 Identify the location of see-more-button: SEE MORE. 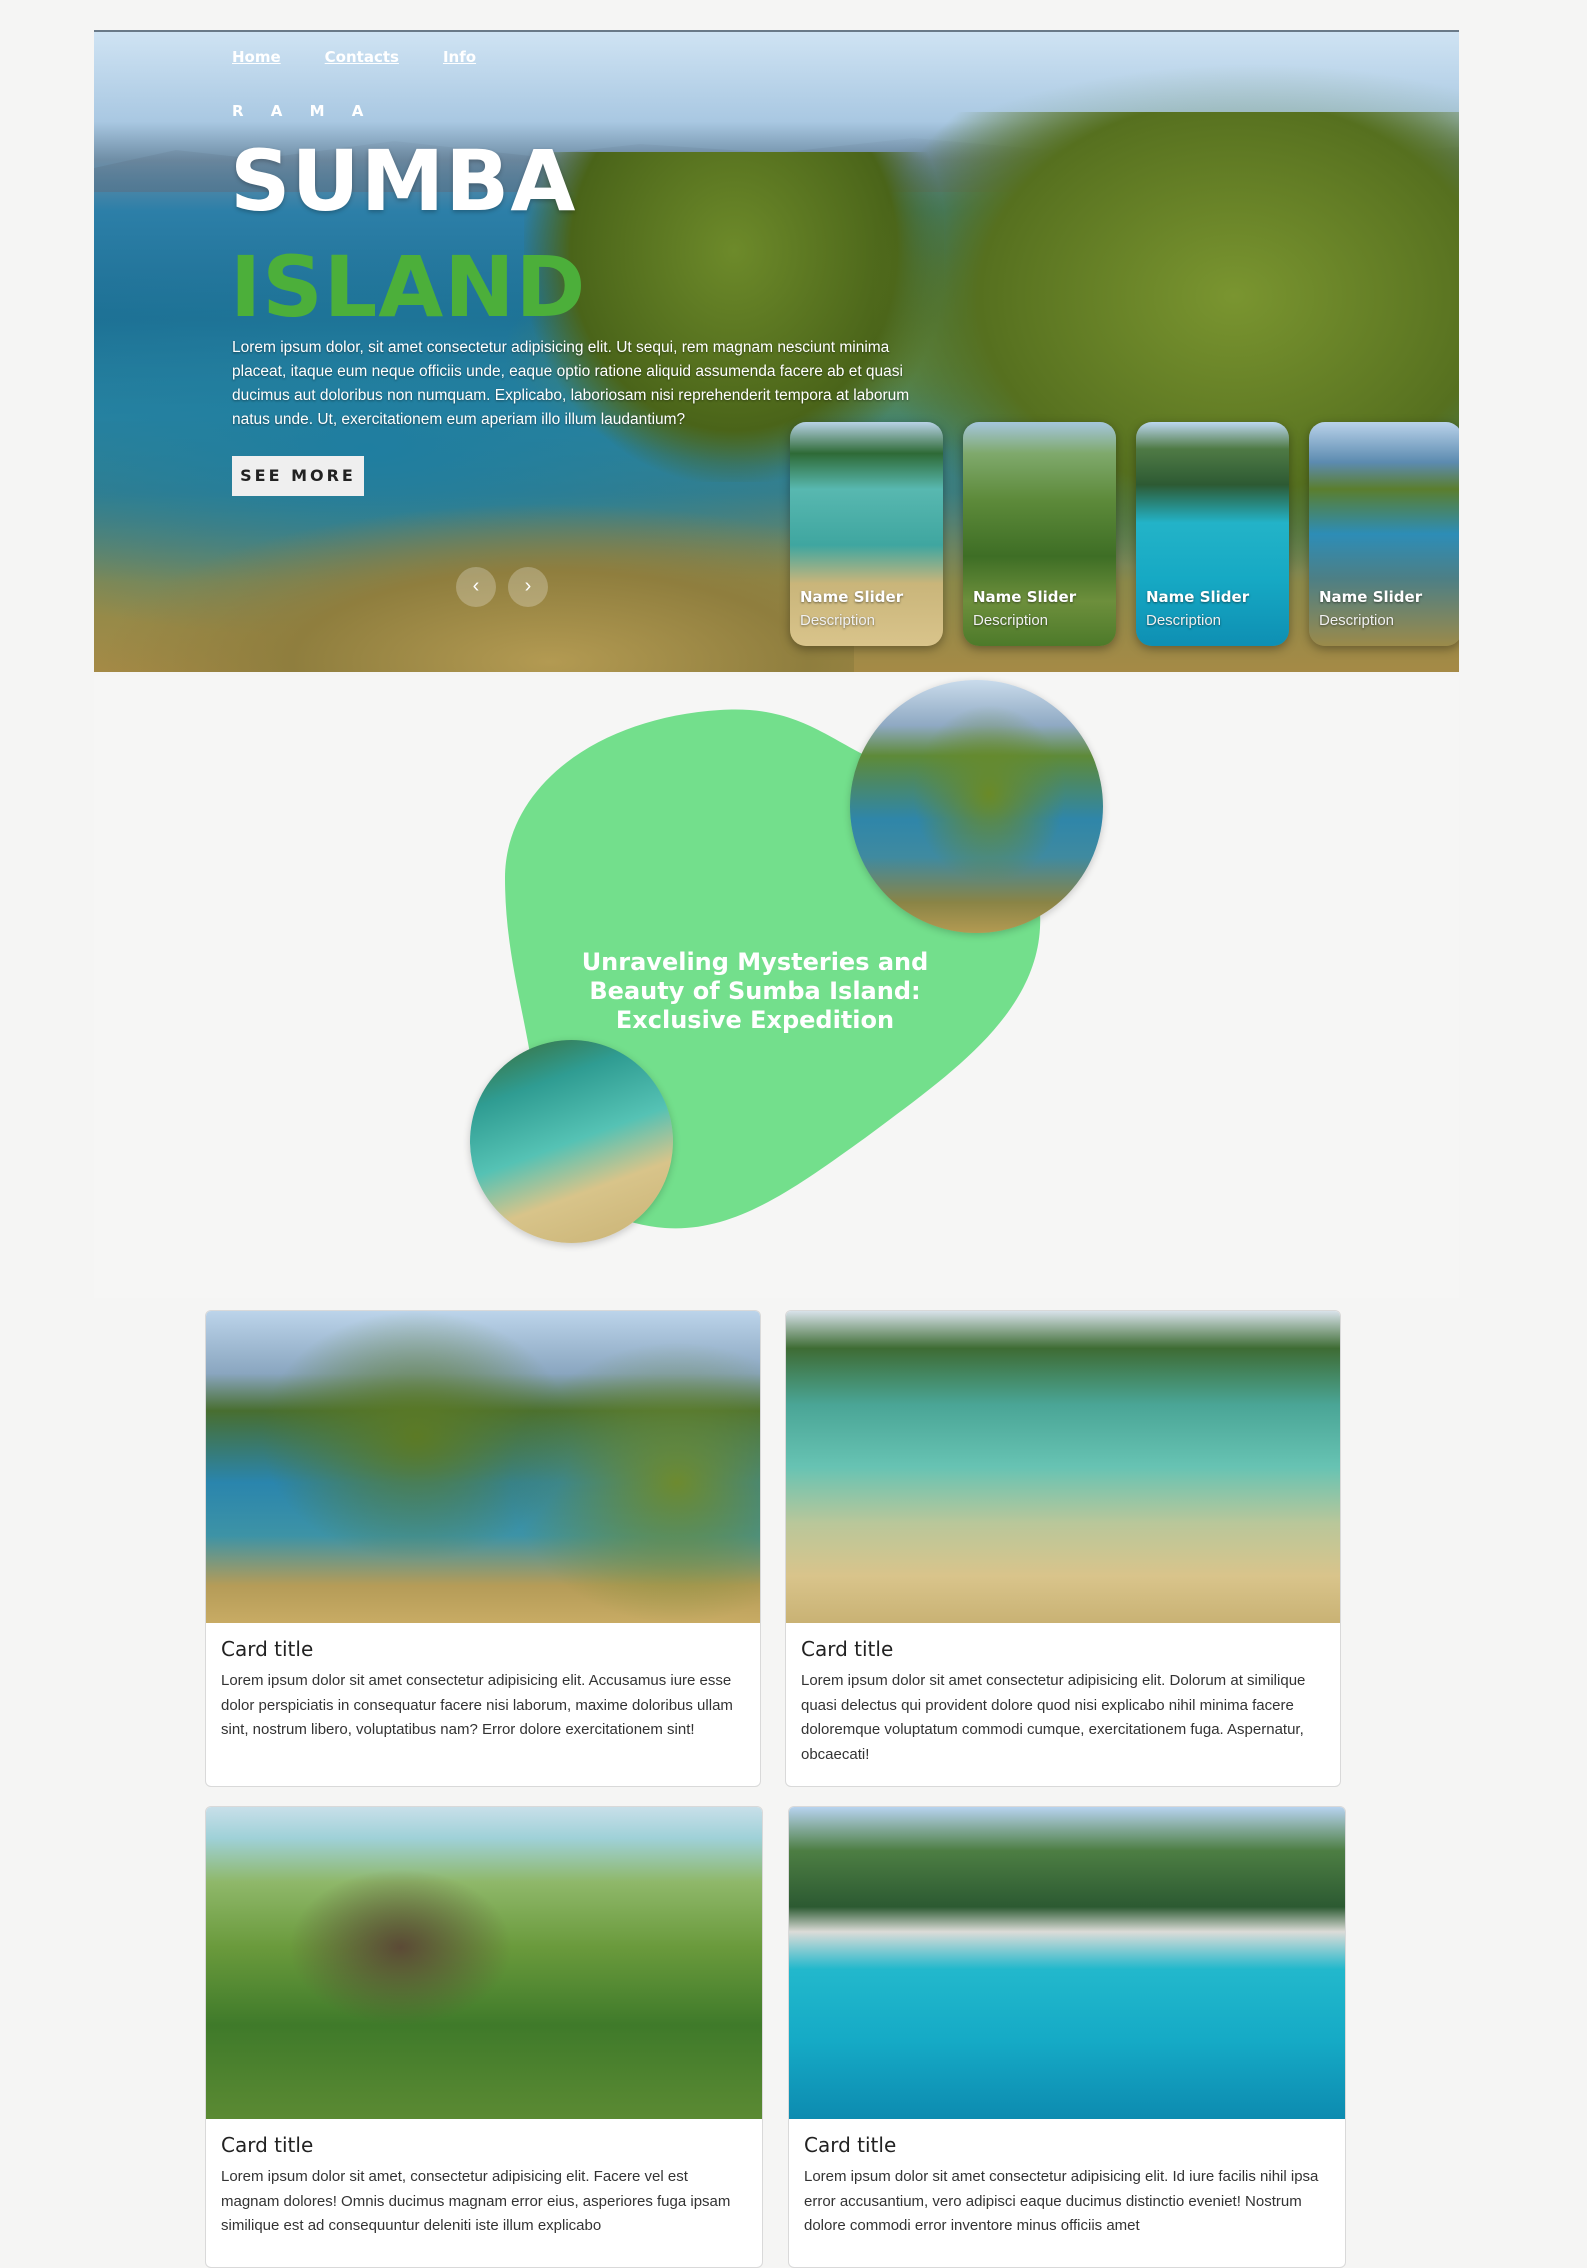
(298, 476).